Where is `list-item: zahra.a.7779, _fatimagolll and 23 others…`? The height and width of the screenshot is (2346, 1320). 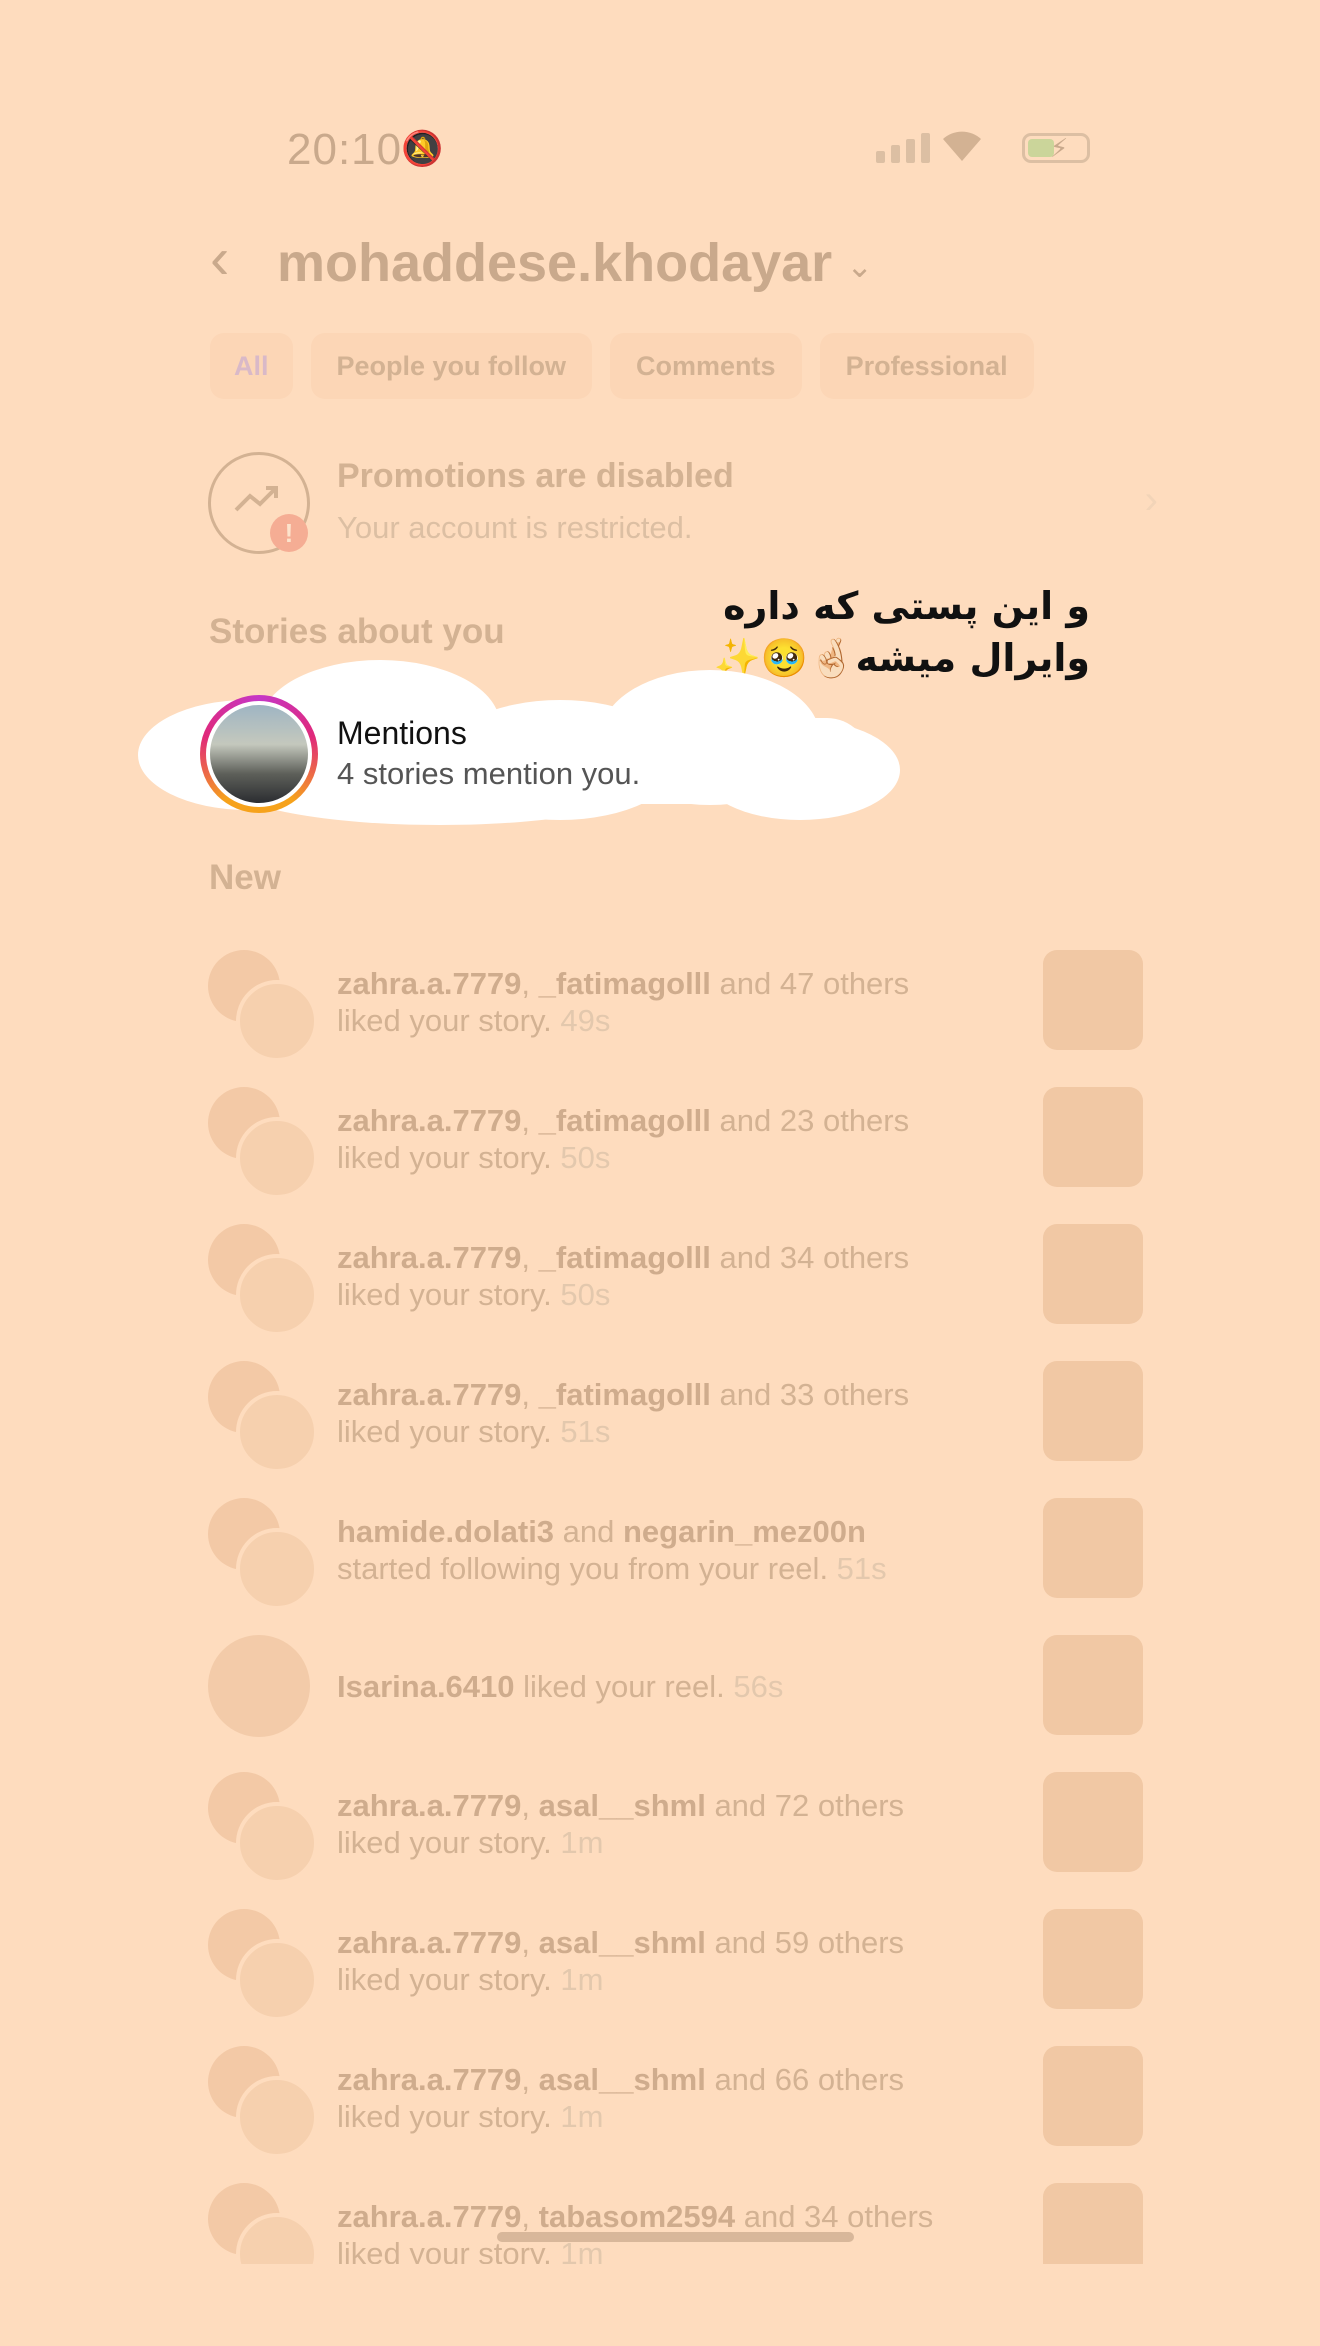
list-item: zahra.a.7779, _fatimagolll and 23 others… is located at coordinates (675, 1143).